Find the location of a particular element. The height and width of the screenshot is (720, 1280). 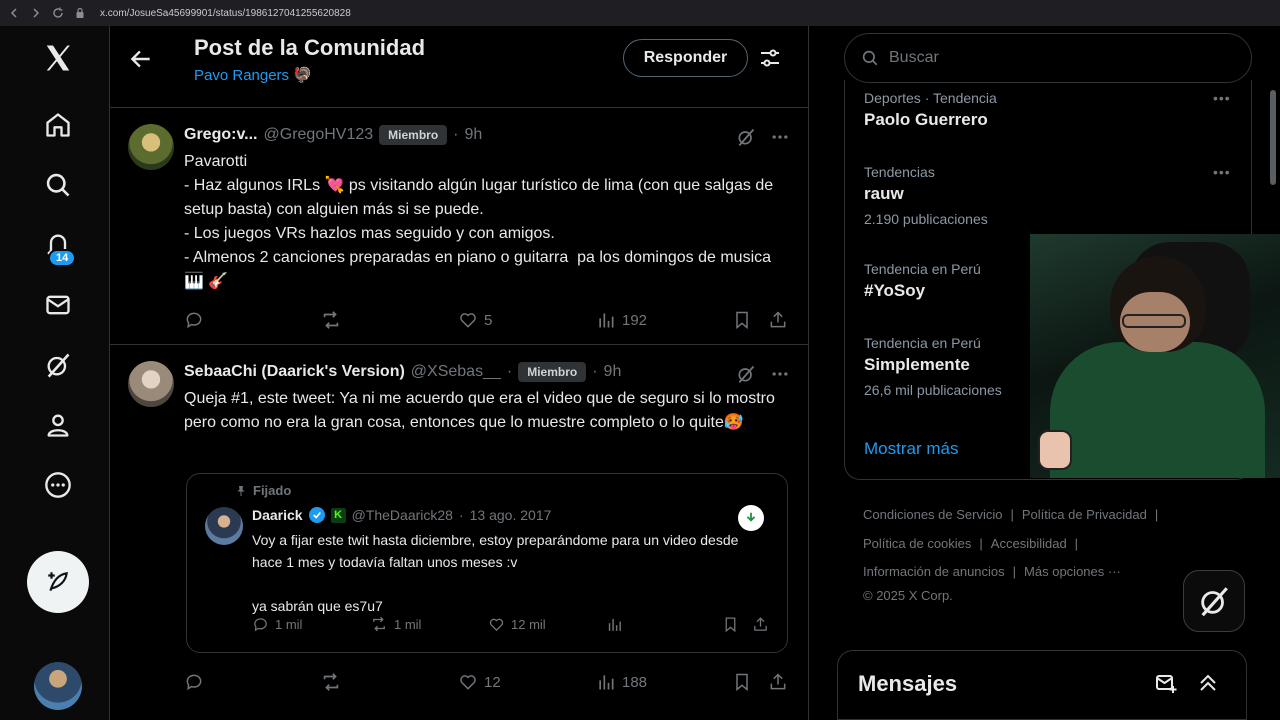

footer-link: Accesibilidad is located at coordinates (1029, 543).